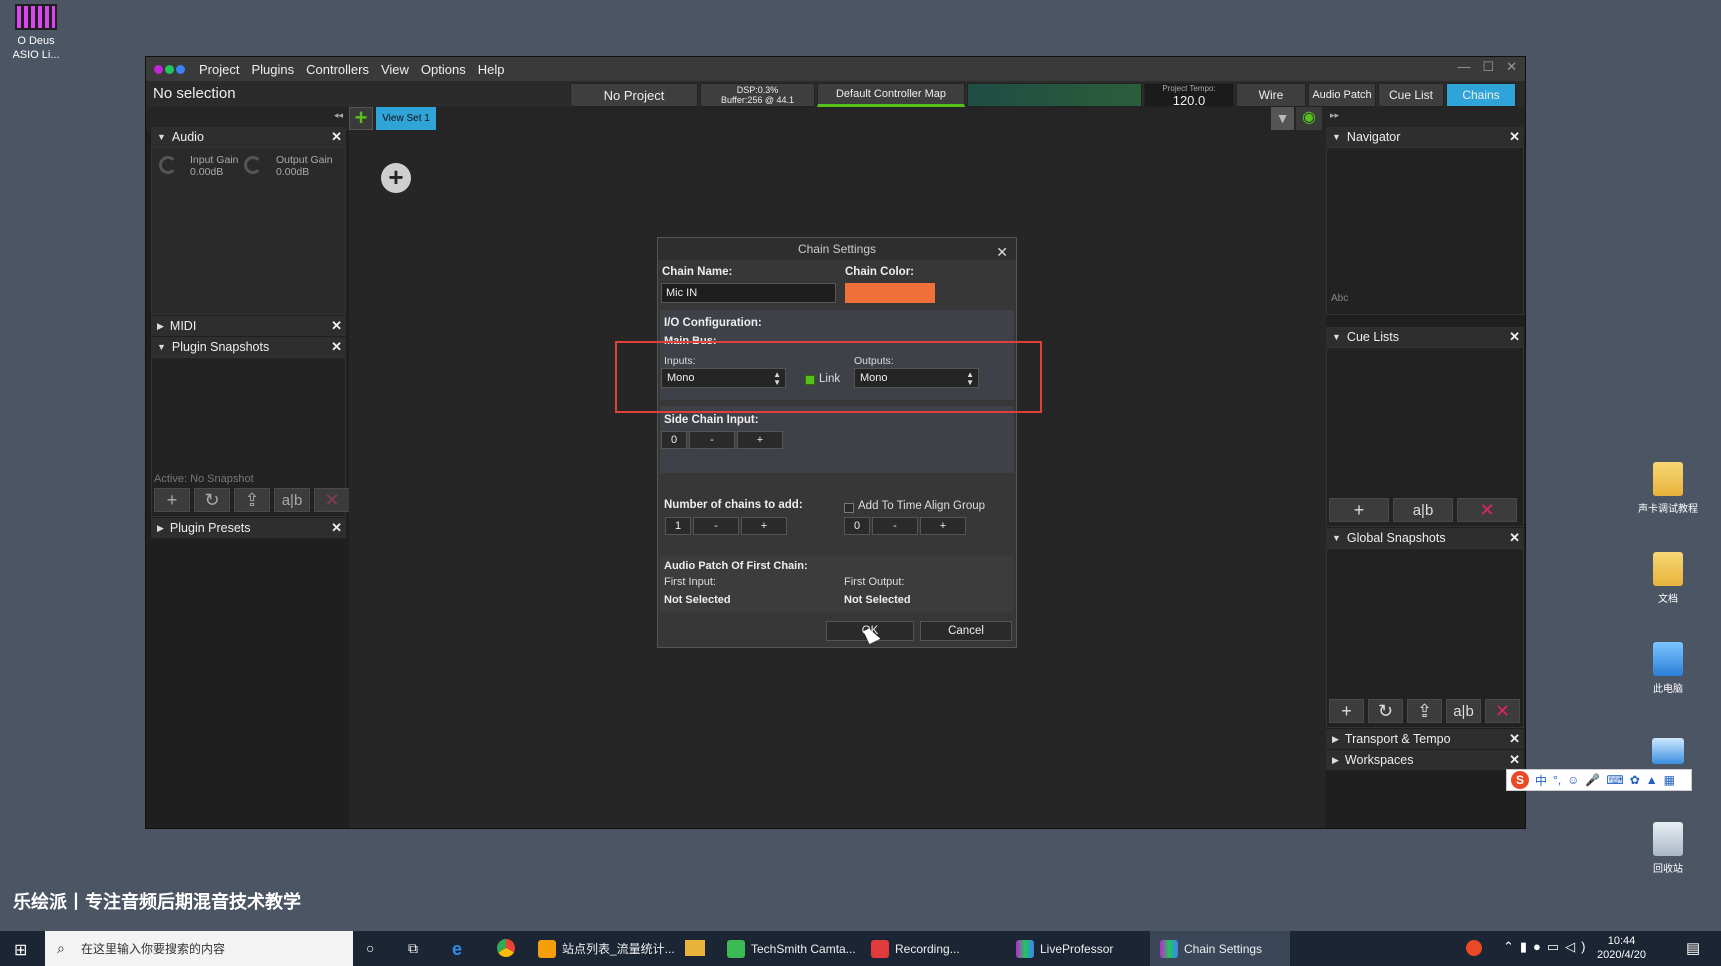 The height and width of the screenshot is (966, 1721). Describe the element at coordinates (1541, 780) in the screenshot. I see `ime-mode-icon: 中` at that location.